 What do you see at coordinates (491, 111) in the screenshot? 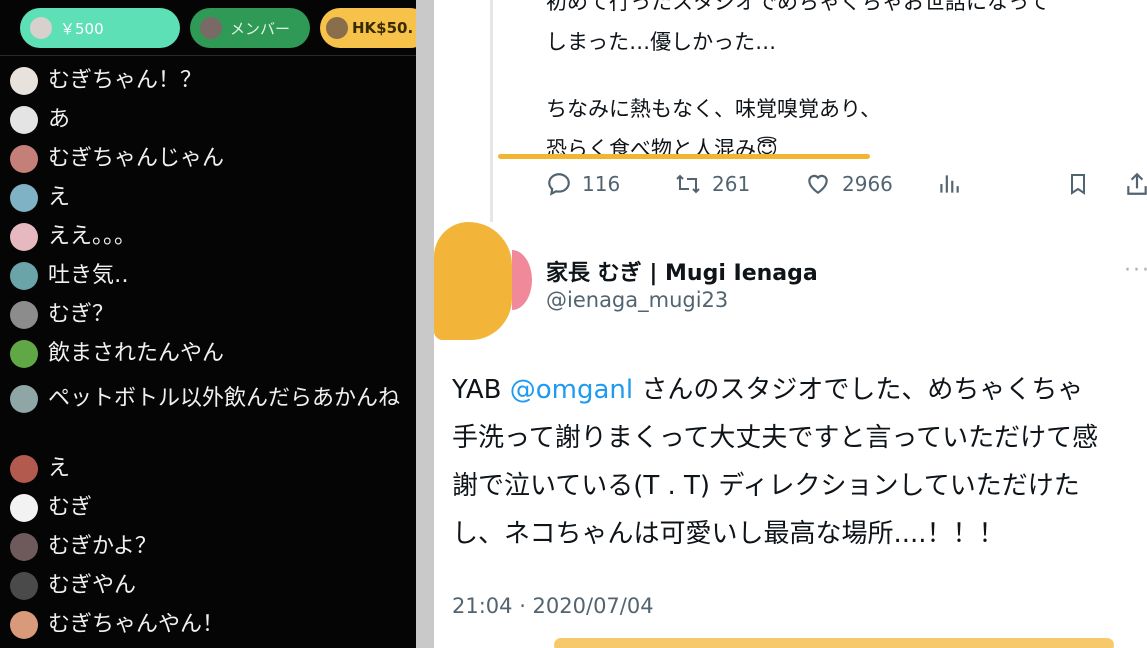
I see `thread-connector-line` at bounding box center [491, 111].